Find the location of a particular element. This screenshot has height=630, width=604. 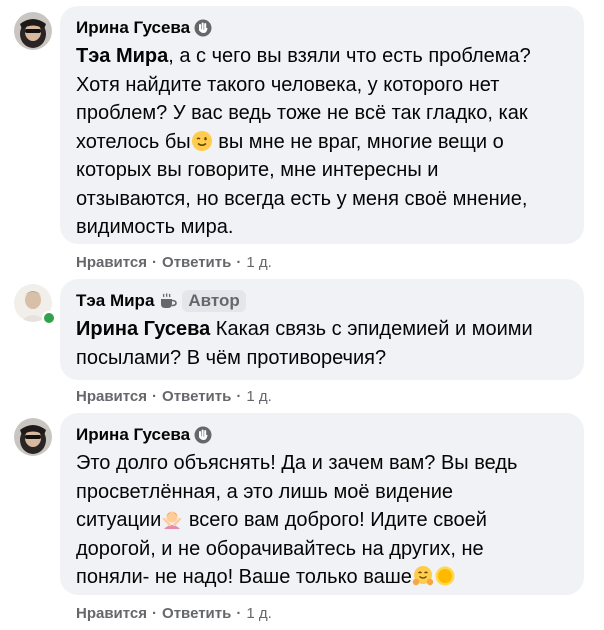

hugging-face-emoji is located at coordinates (423, 576).